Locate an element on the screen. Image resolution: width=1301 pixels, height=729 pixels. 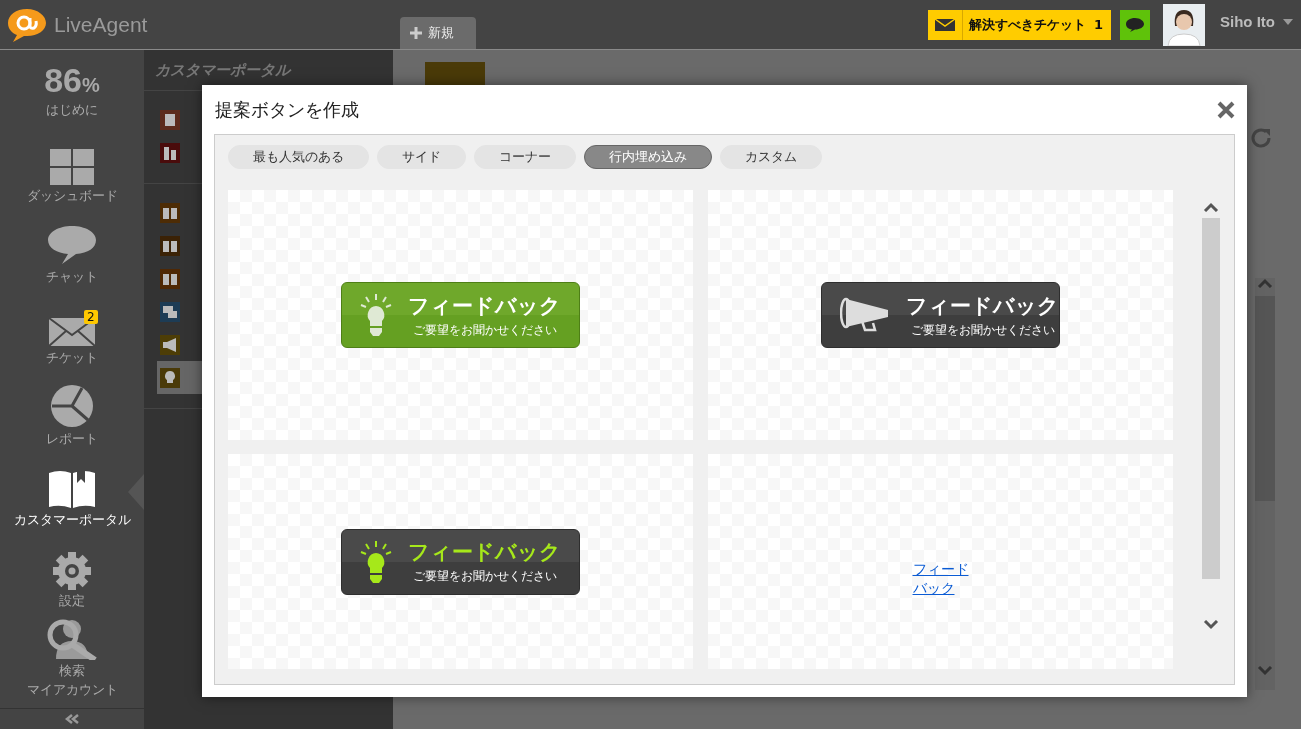
app-logo-text: LiveAgent is located at coordinates (101, 24).